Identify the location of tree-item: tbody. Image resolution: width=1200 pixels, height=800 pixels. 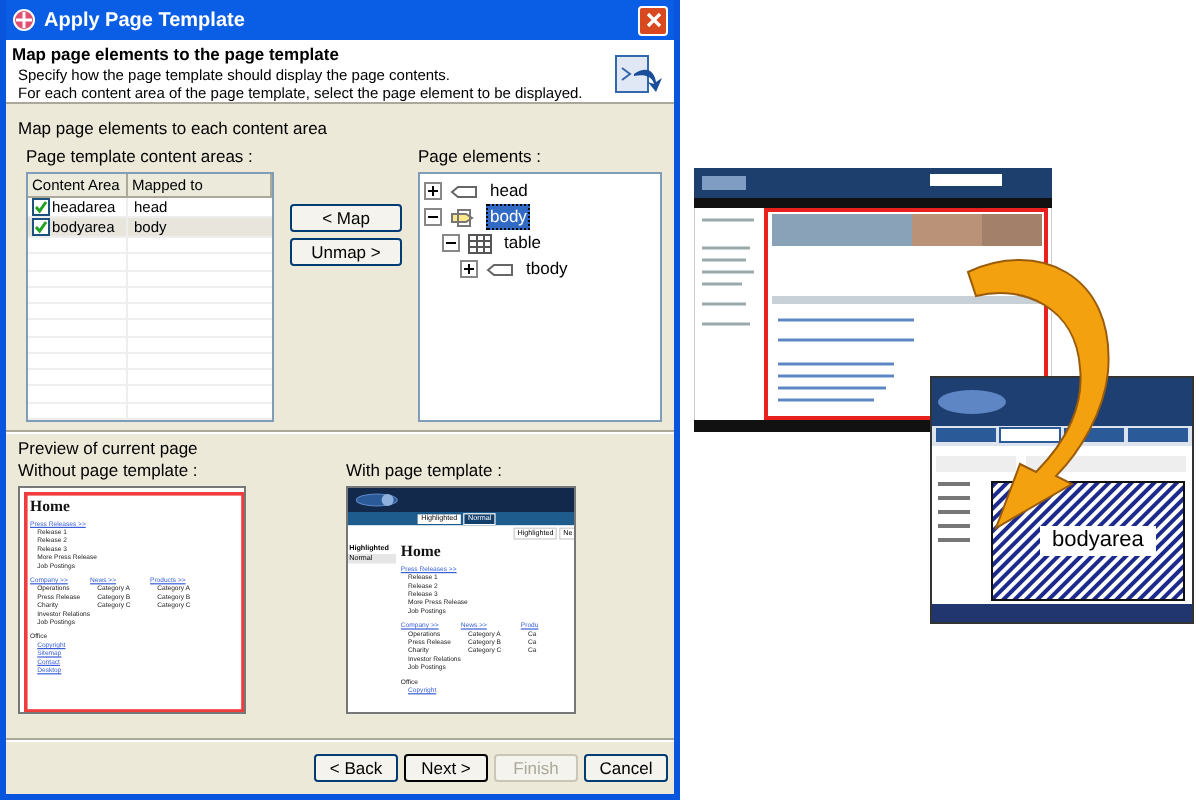
(547, 269).